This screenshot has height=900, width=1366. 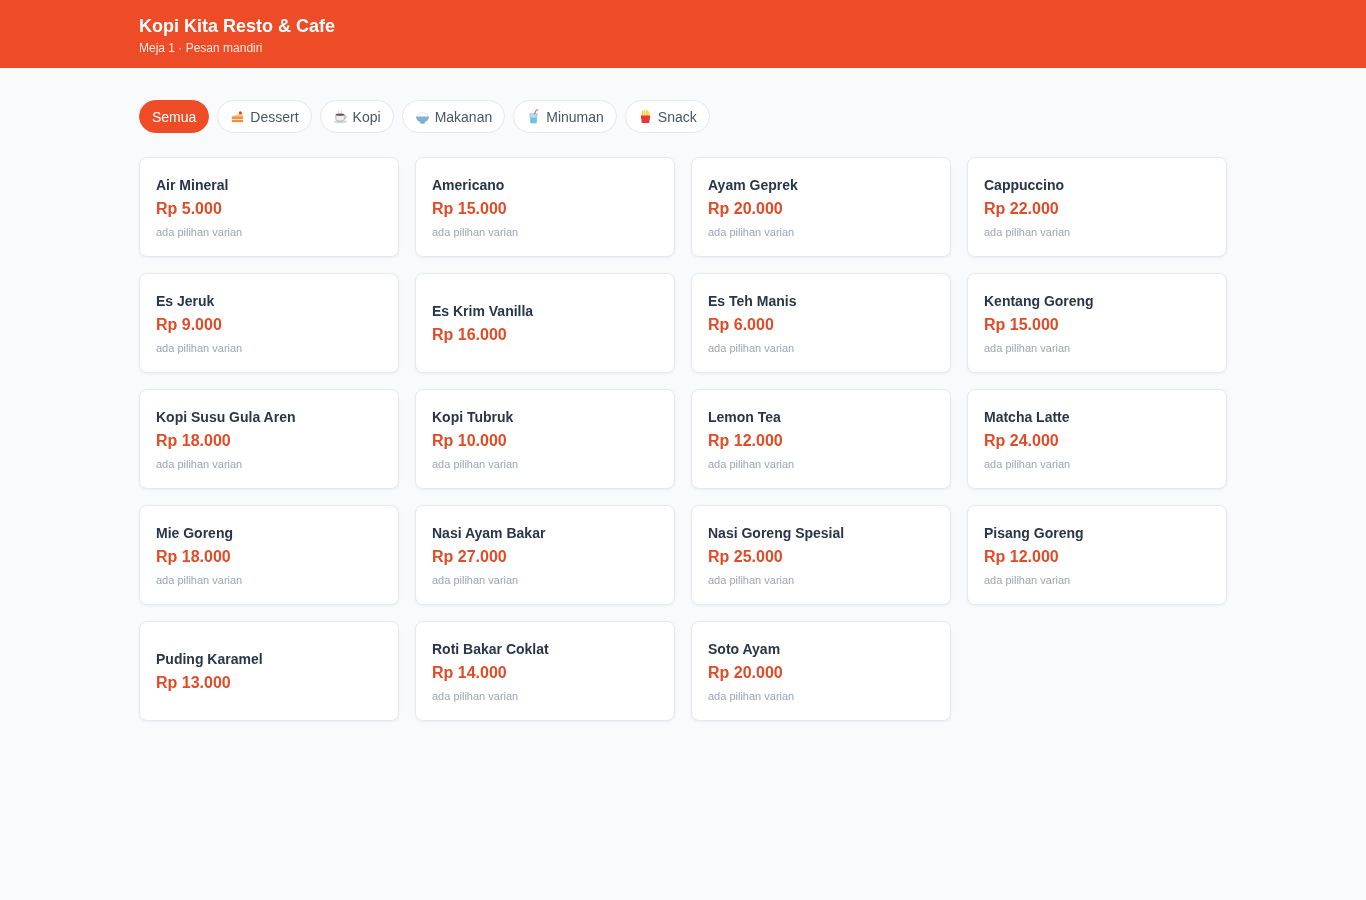 What do you see at coordinates (545, 439) in the screenshot?
I see `menu-item-card: Kopi Tubruk Rp 10.000 ada pilihan varian` at bounding box center [545, 439].